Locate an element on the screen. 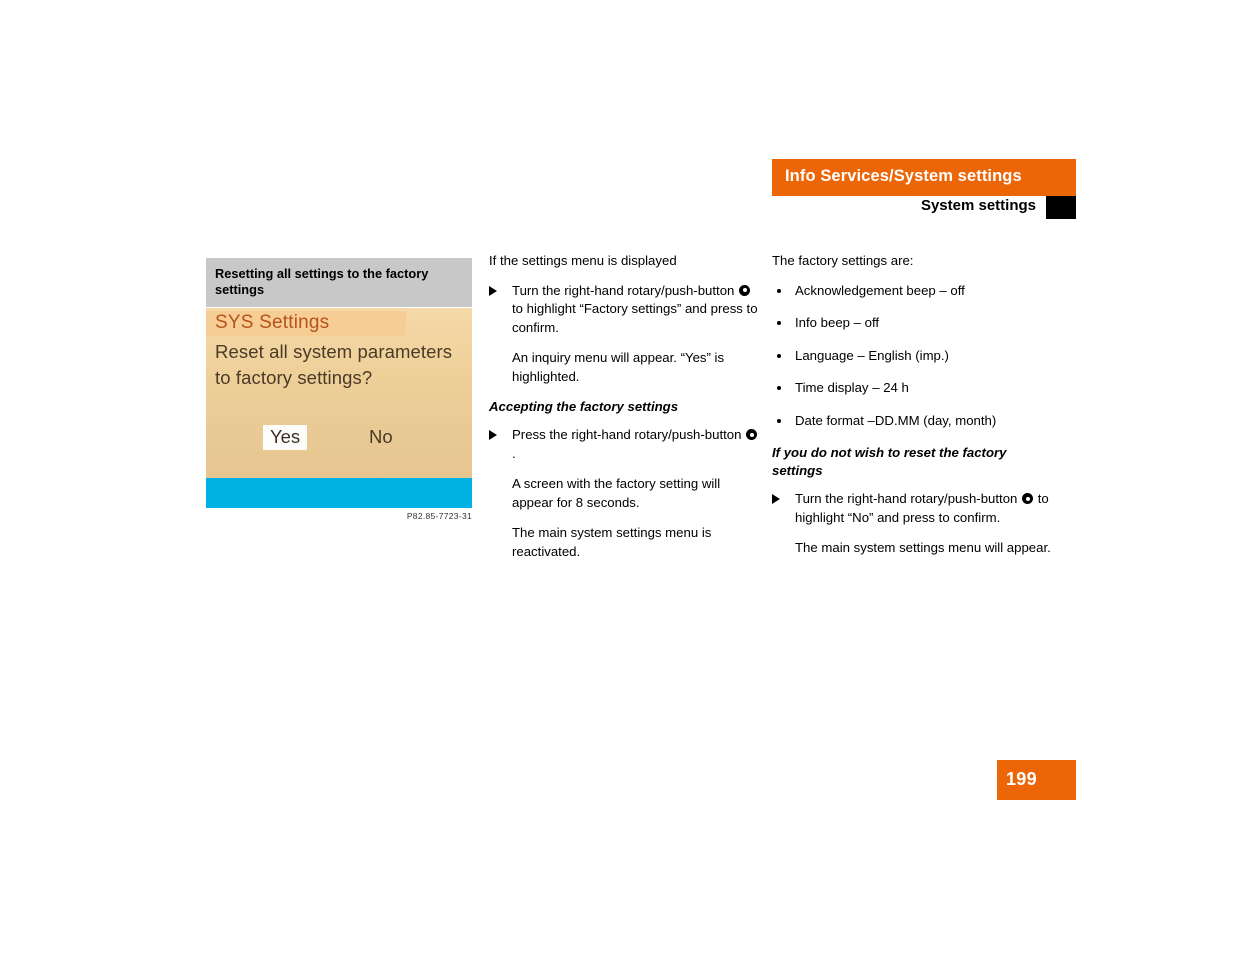 The image size is (1235, 954). sys-screen-yes-label: Yes is located at coordinates (285, 436).